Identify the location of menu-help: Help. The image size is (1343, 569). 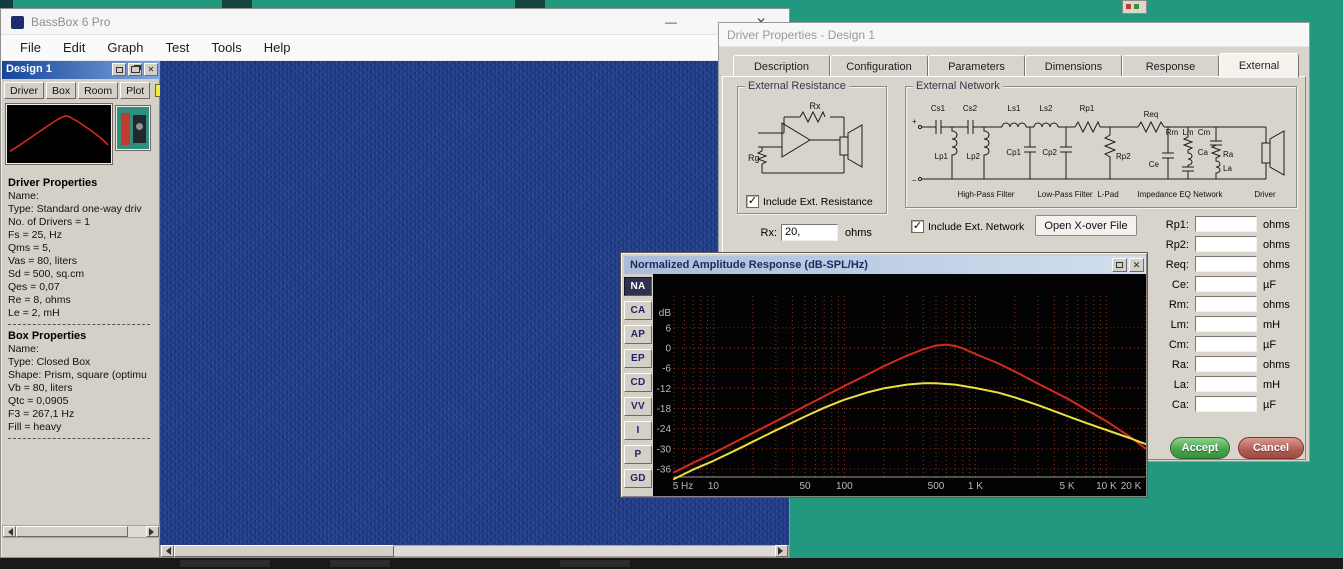
(277, 48).